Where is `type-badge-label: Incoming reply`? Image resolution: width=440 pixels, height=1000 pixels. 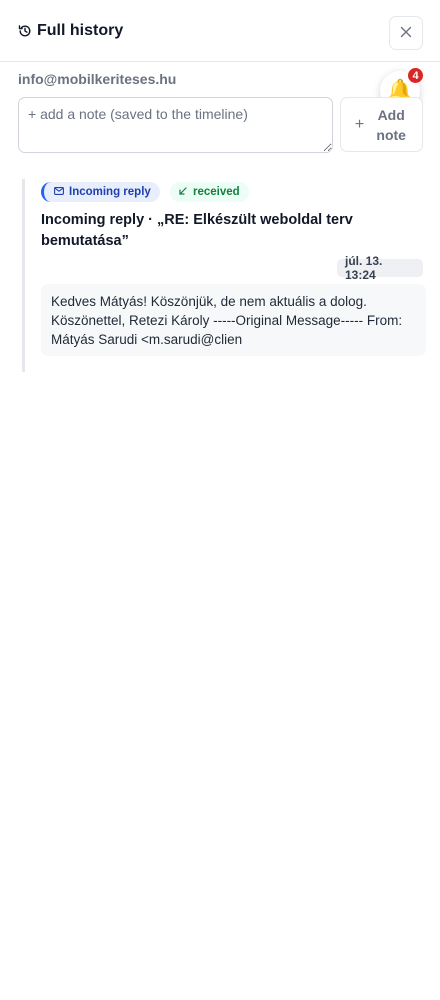 type-badge-label: Incoming reply is located at coordinates (110, 192).